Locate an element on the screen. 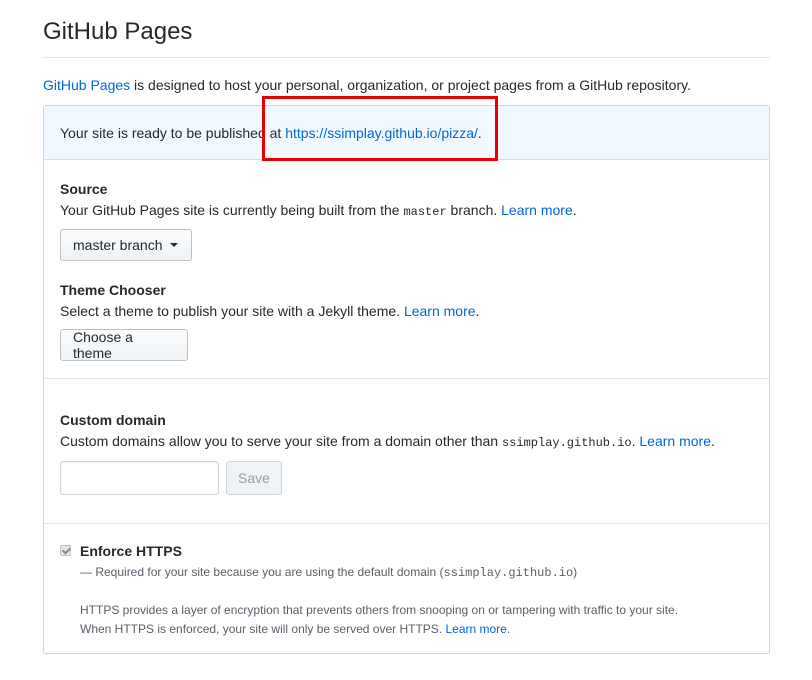 Image resolution: width=812 pixels, height=680 pixels. https-period: . is located at coordinates (508, 629).